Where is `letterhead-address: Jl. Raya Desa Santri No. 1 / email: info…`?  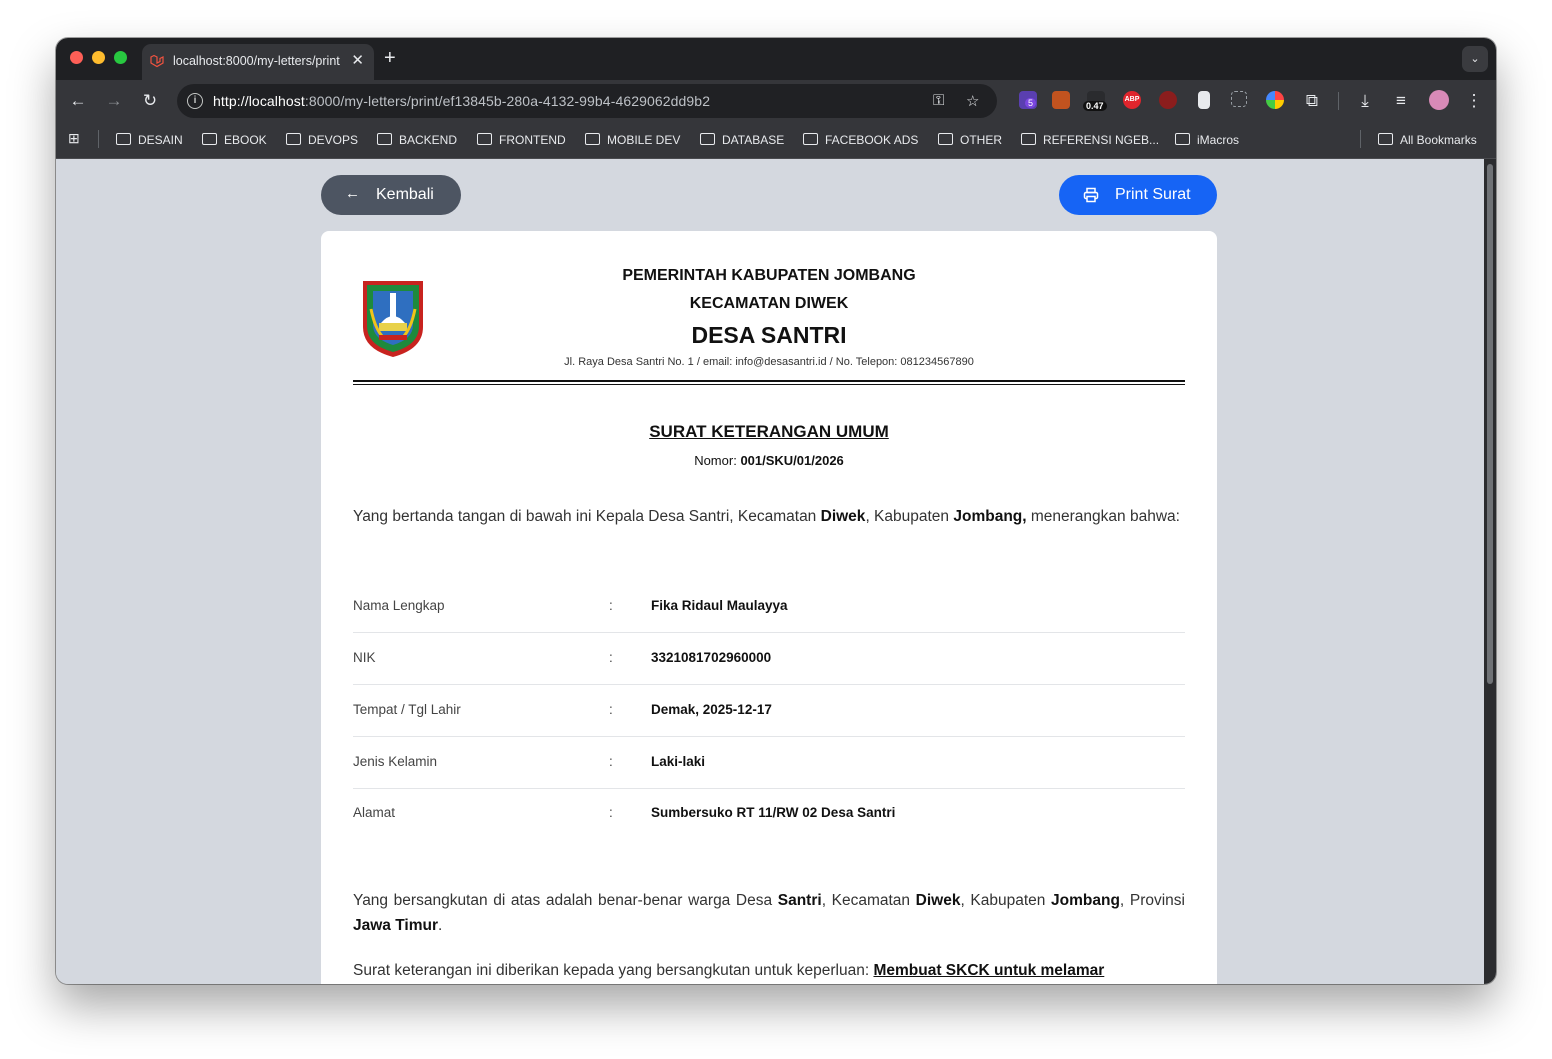
letterhead-address: Jl. Raya Desa Santri No. 1 / email: info… is located at coordinates (769, 362).